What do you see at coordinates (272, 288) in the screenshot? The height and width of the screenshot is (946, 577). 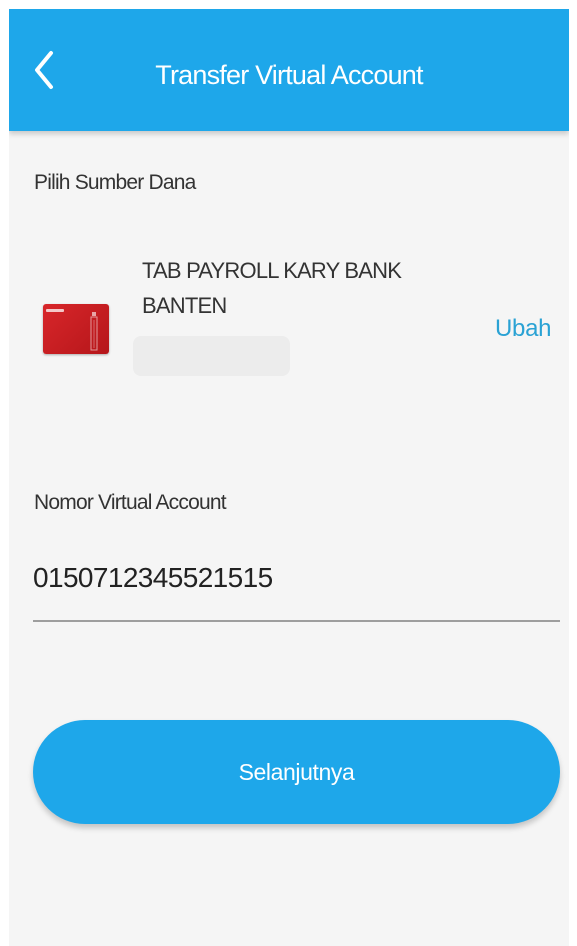 I see `account-name: TAB PAYROLL KARY BANK BANTEN` at bounding box center [272, 288].